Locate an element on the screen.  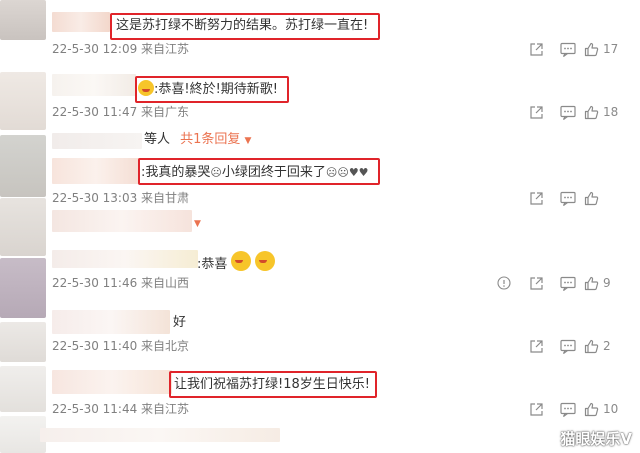
like-button: 17 is located at coordinates (605, 49).